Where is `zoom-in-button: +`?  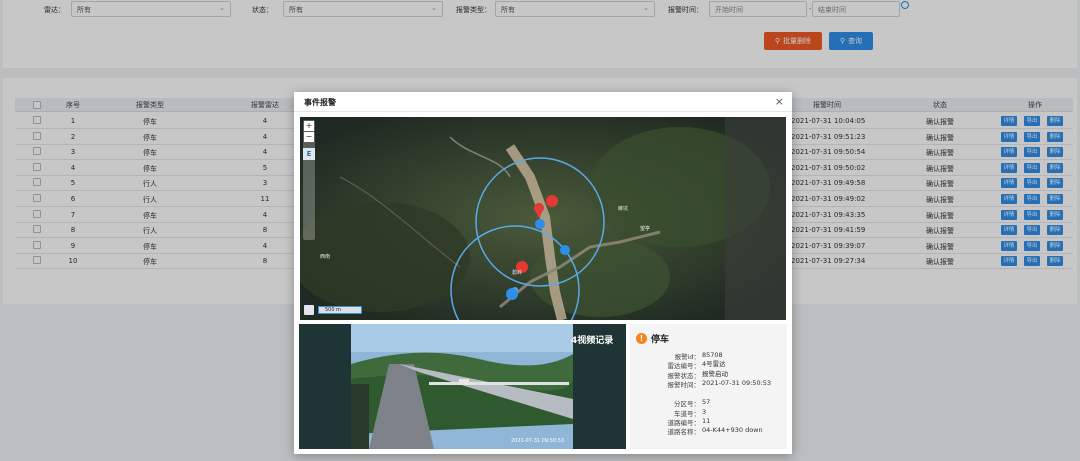 zoom-in-button: + is located at coordinates (309, 126).